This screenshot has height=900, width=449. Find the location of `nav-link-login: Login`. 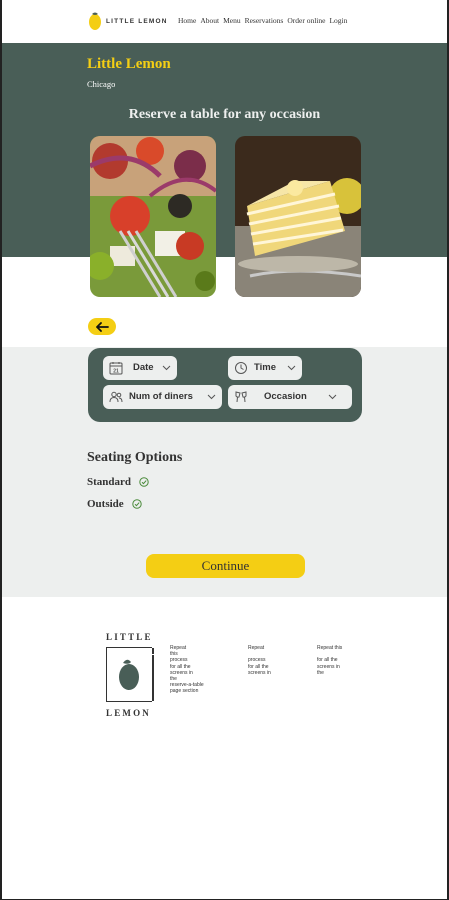

nav-link-login: Login is located at coordinates (338, 20).